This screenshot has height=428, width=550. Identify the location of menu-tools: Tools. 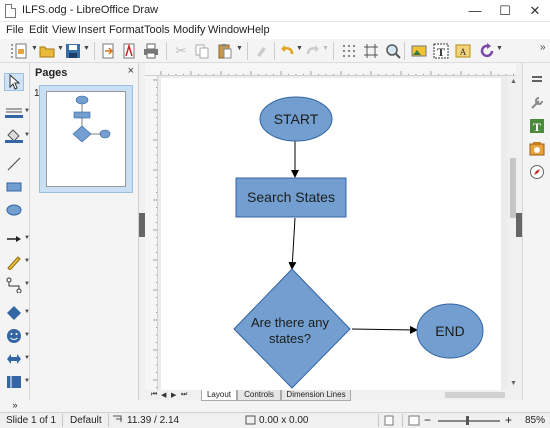
(157, 30).